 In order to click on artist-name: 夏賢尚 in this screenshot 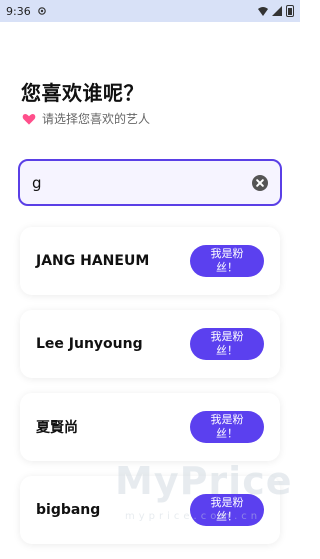, I will do `click(57, 428)`.